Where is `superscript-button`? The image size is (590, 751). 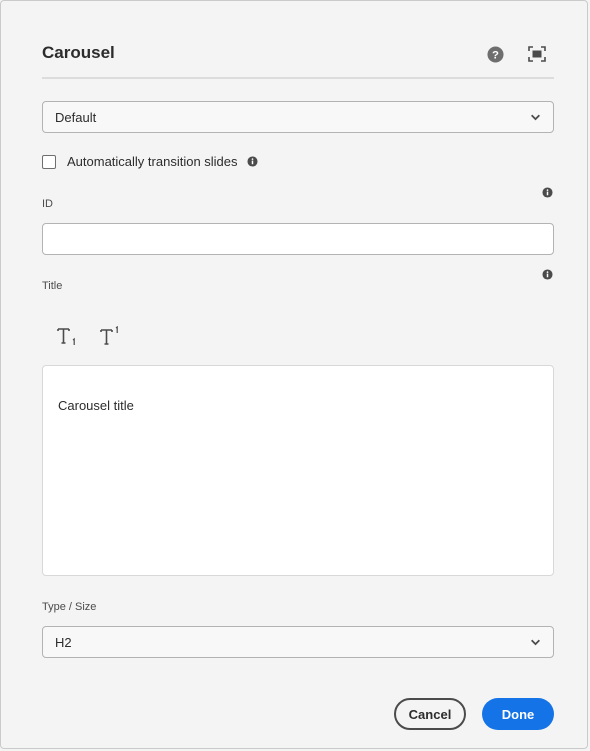 superscript-button is located at coordinates (110, 336).